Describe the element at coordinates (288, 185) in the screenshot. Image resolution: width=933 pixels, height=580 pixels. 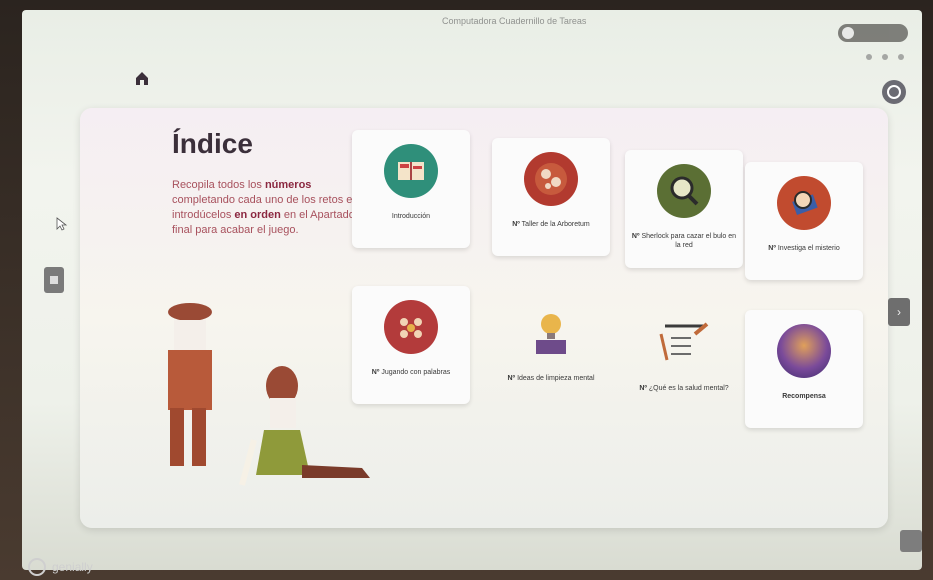
I see `description-fragment: números` at that location.